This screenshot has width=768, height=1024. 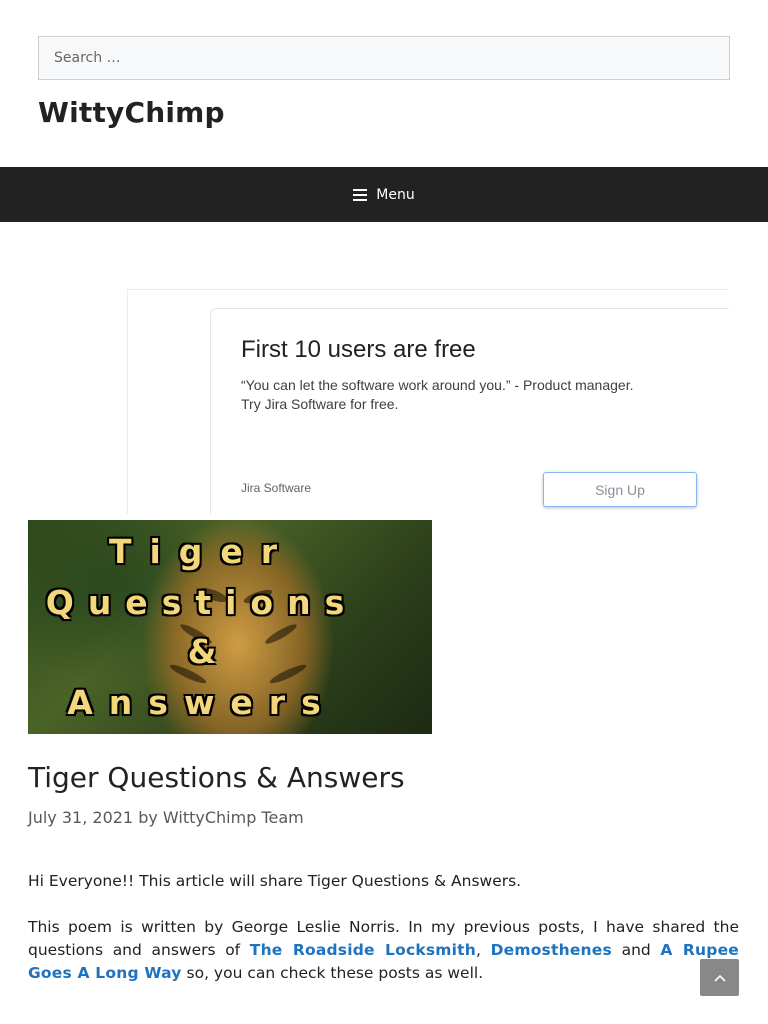 What do you see at coordinates (360, 194) in the screenshot?
I see `hamburger-icon` at bounding box center [360, 194].